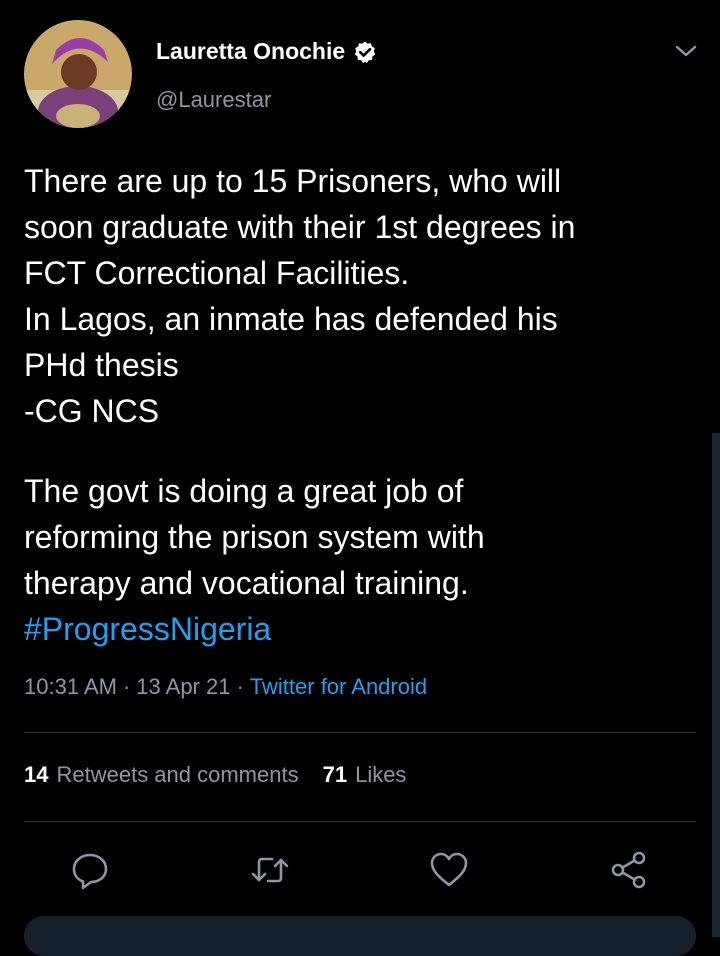  Describe the element at coordinates (300, 227) in the screenshot. I see `tweet-line: soon graduate with their 1st degrees in` at that location.